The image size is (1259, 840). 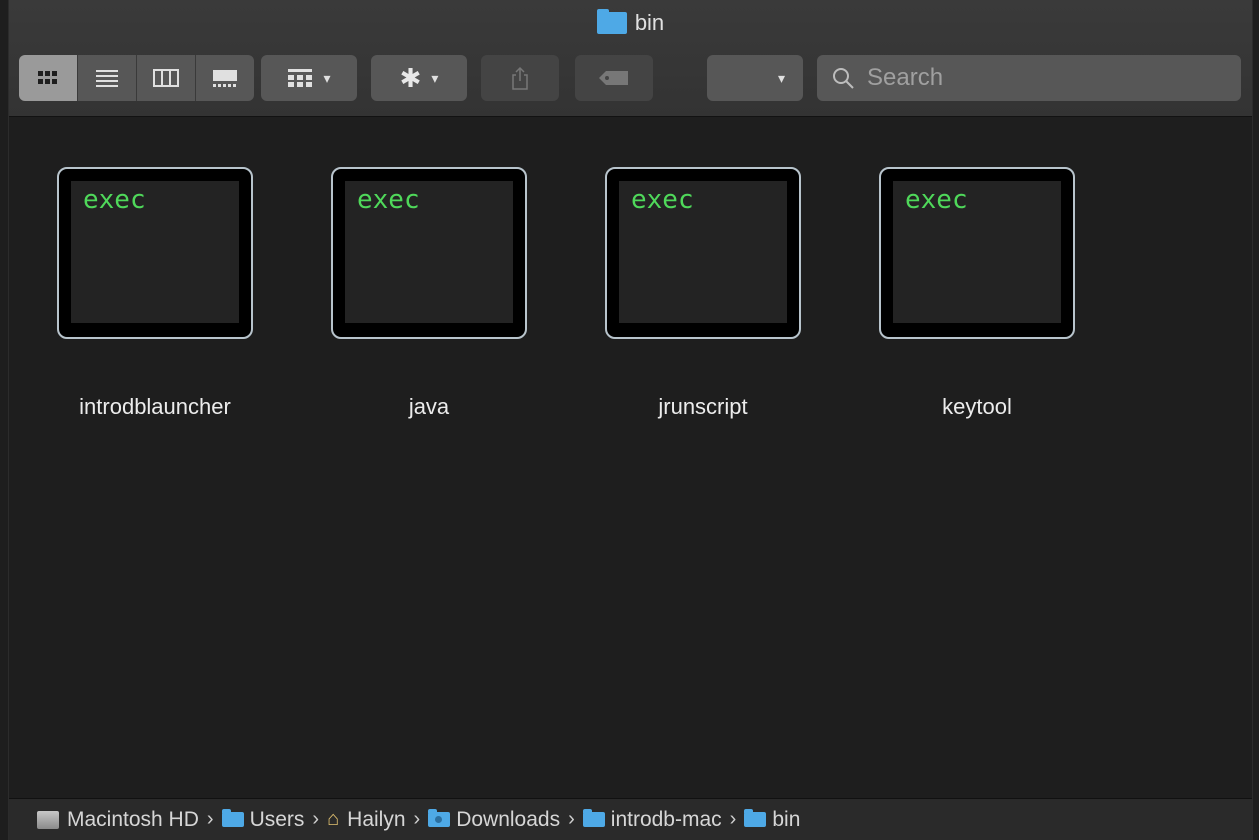 I want to click on list-view-button, so click(x=107, y=78).